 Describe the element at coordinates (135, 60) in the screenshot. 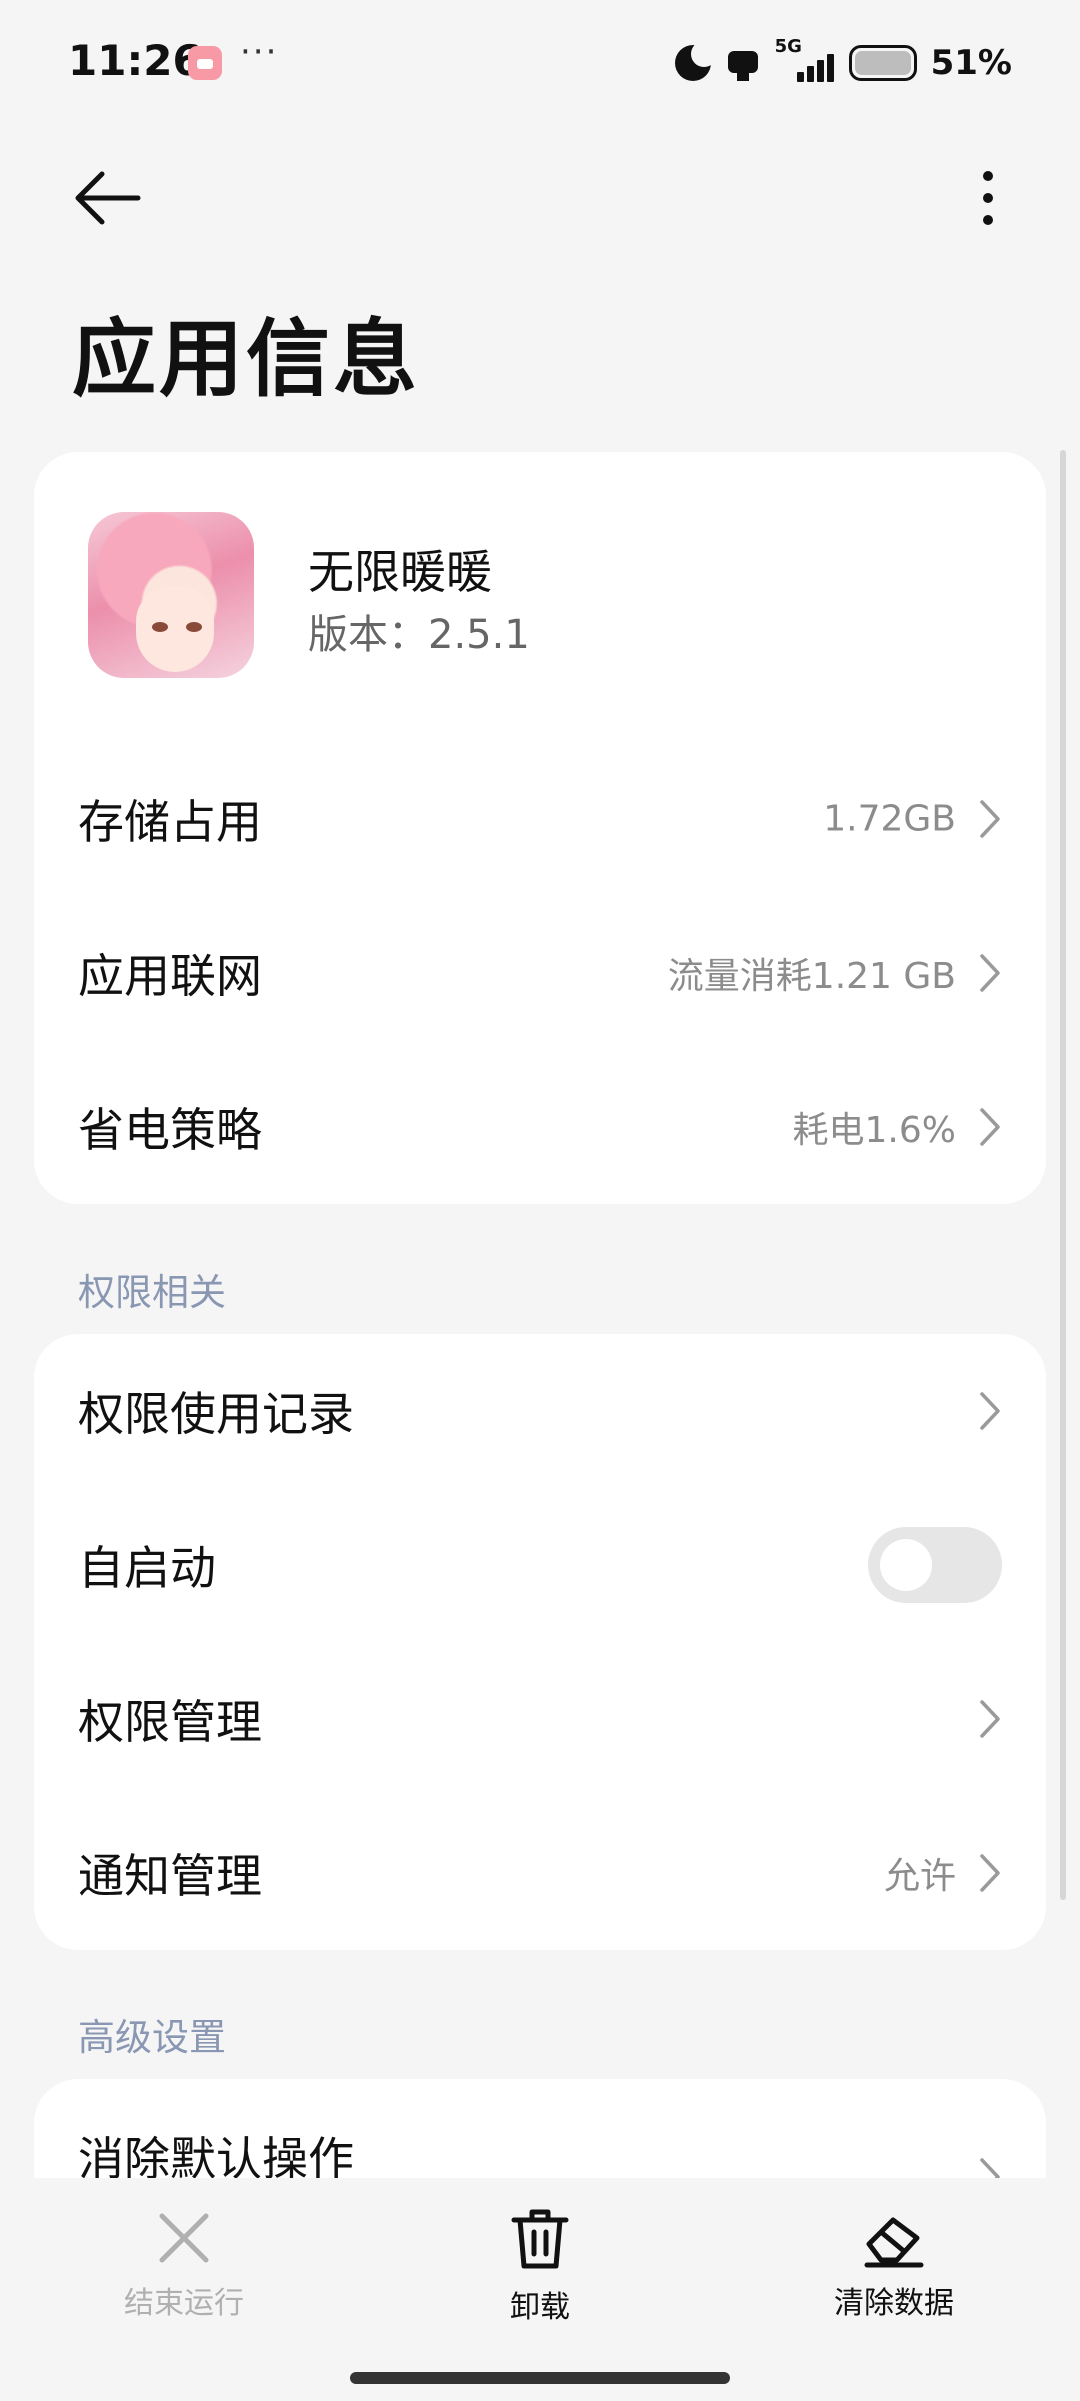

I see `status-time: 11:26` at that location.